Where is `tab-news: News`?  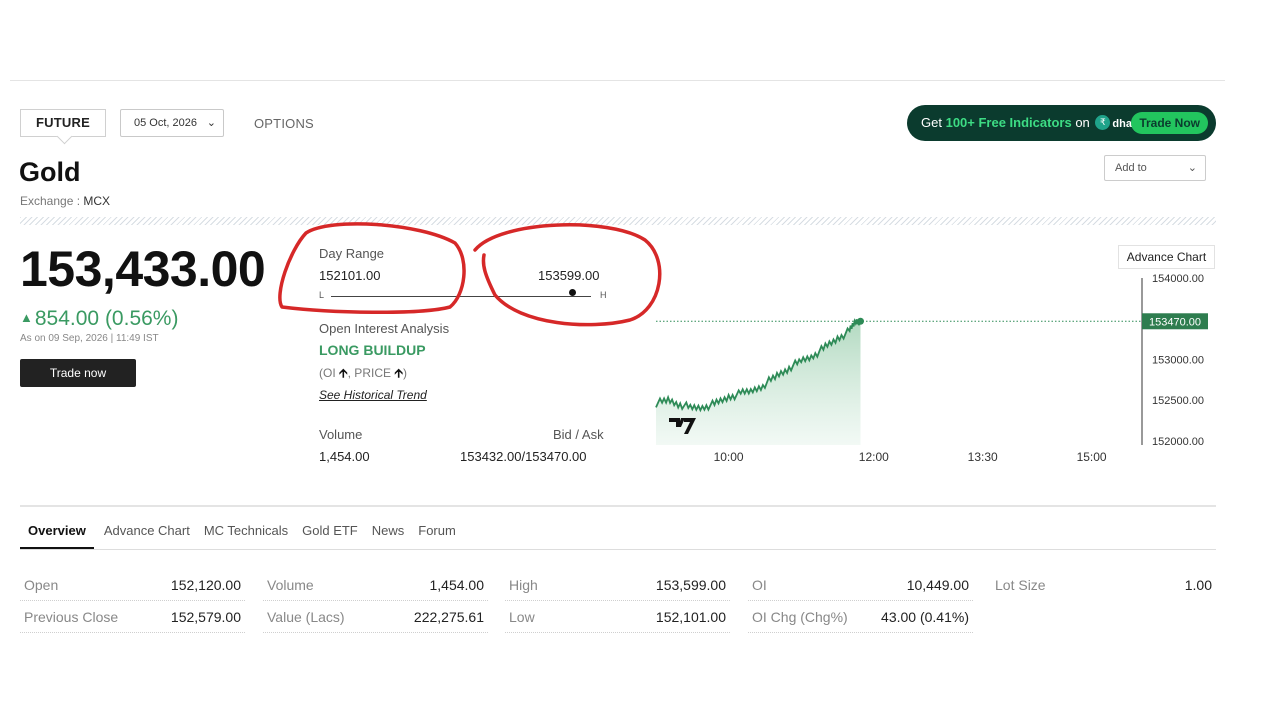
tab-news: News is located at coordinates (388, 534).